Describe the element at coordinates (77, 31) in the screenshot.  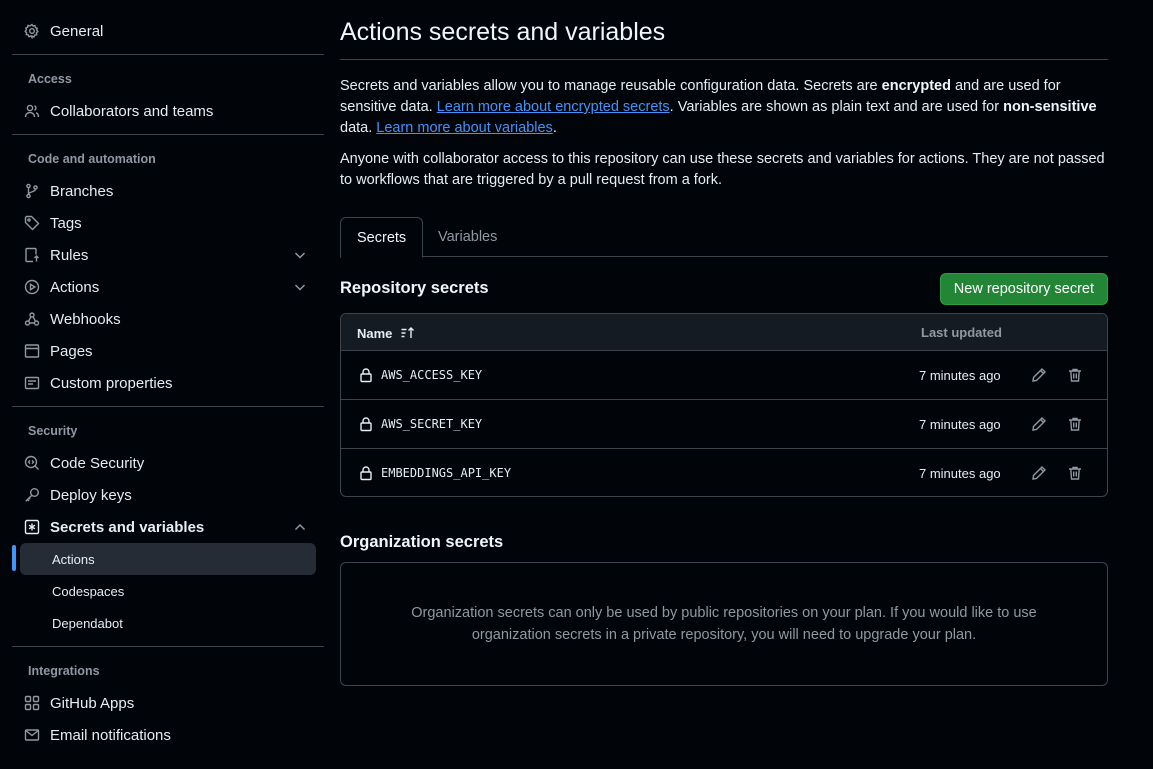
I see `sidebar-item-label: General` at that location.